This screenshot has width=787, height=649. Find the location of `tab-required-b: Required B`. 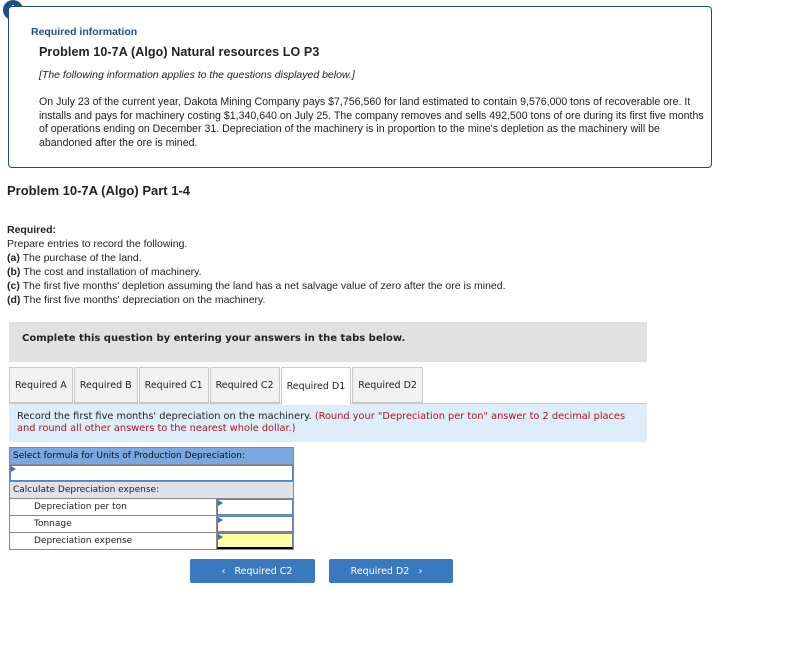

tab-required-b: Required B is located at coordinates (105, 385).